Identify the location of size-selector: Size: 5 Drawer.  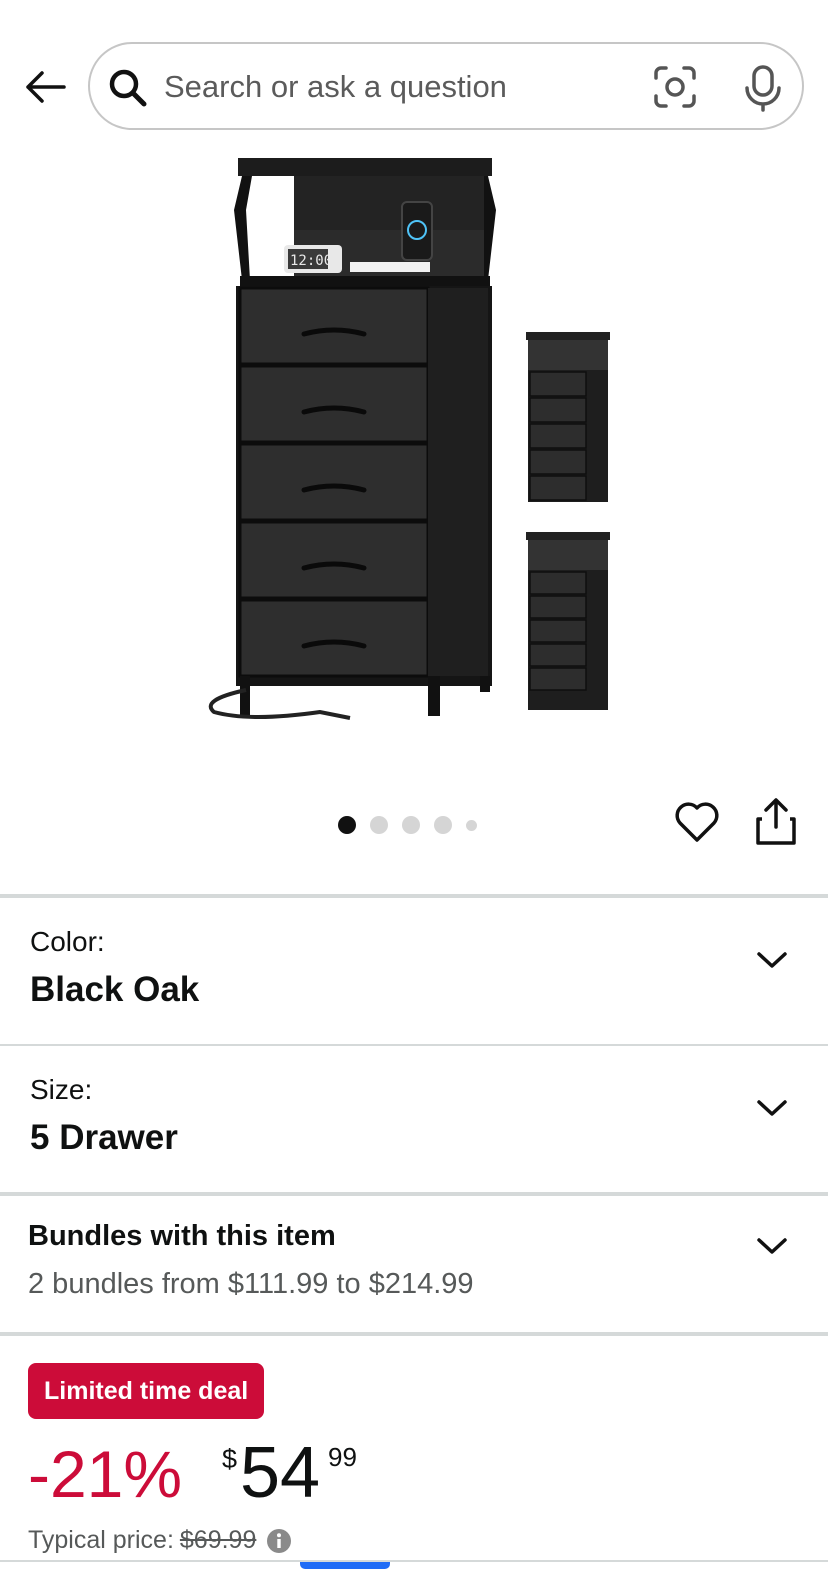
(414, 1119).